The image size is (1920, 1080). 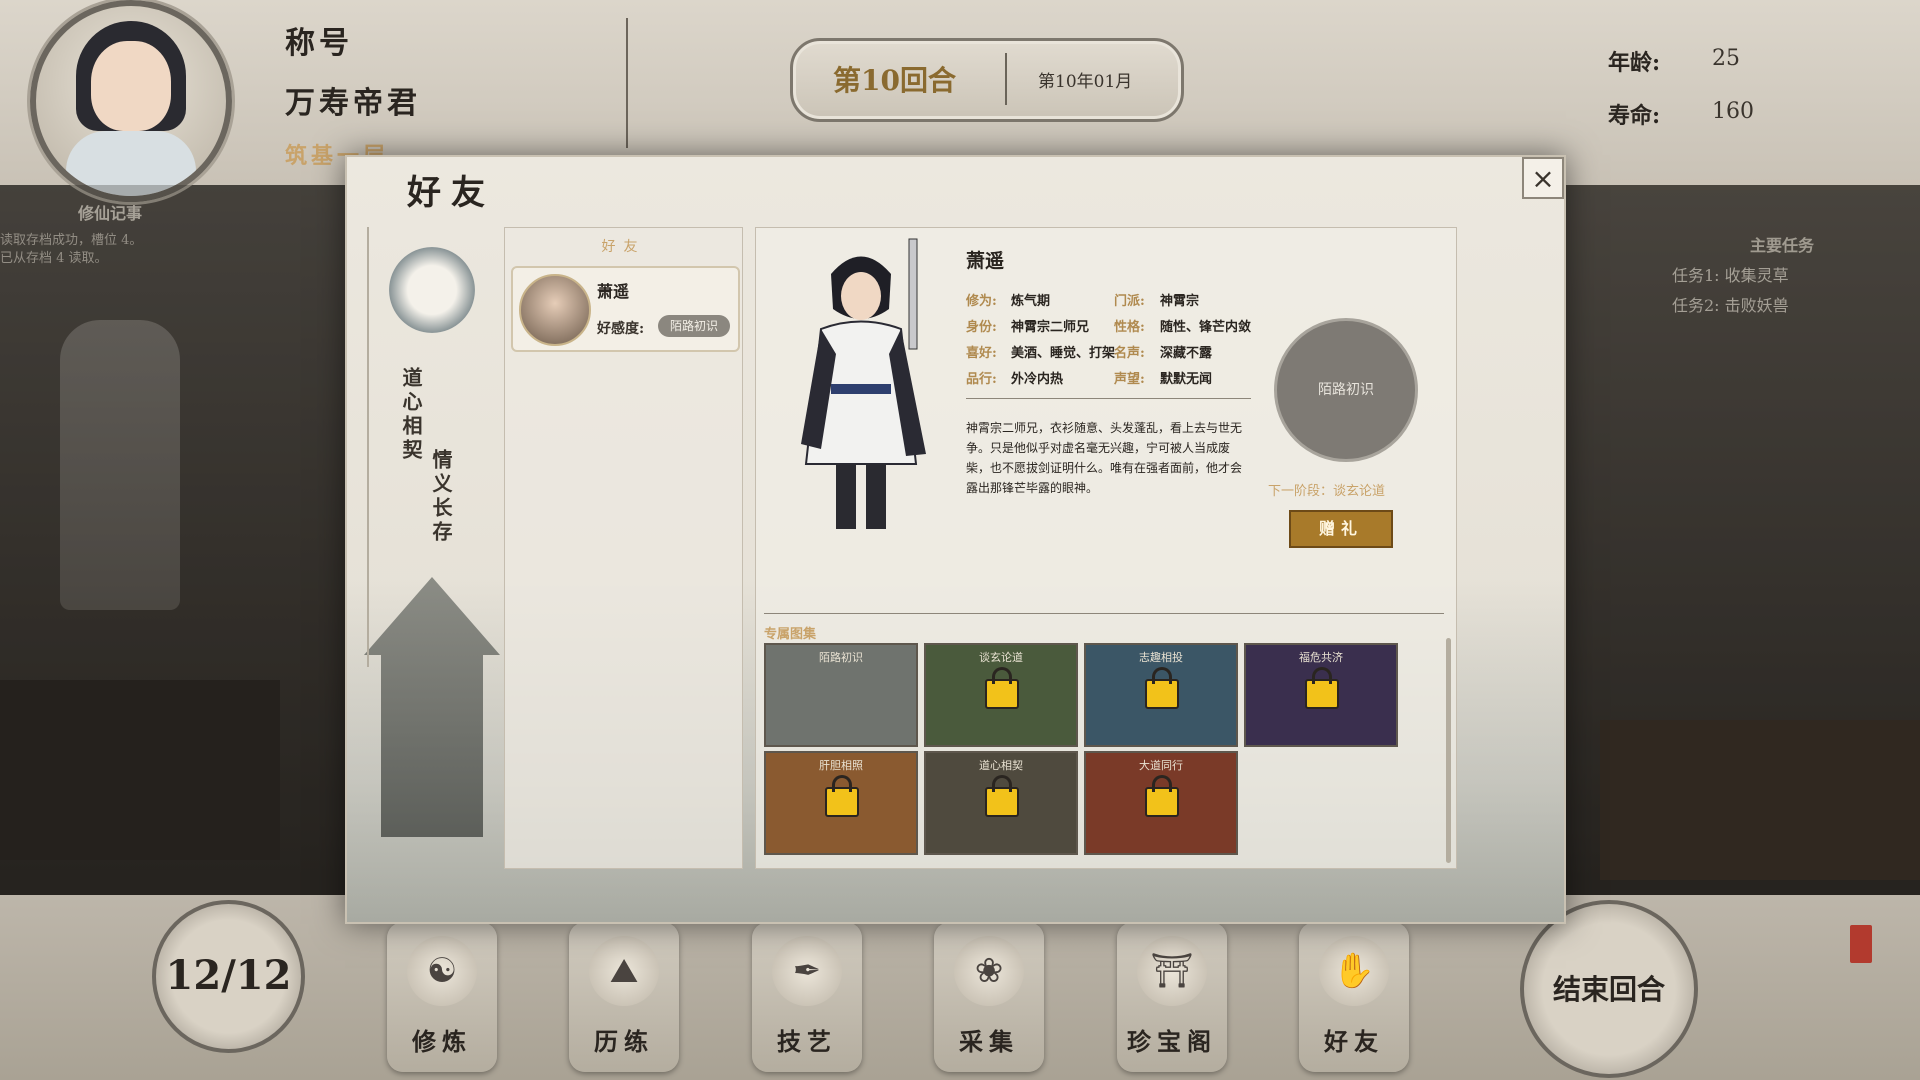 What do you see at coordinates (1726, 58) in the screenshot?
I see `age-value: 25` at bounding box center [1726, 58].